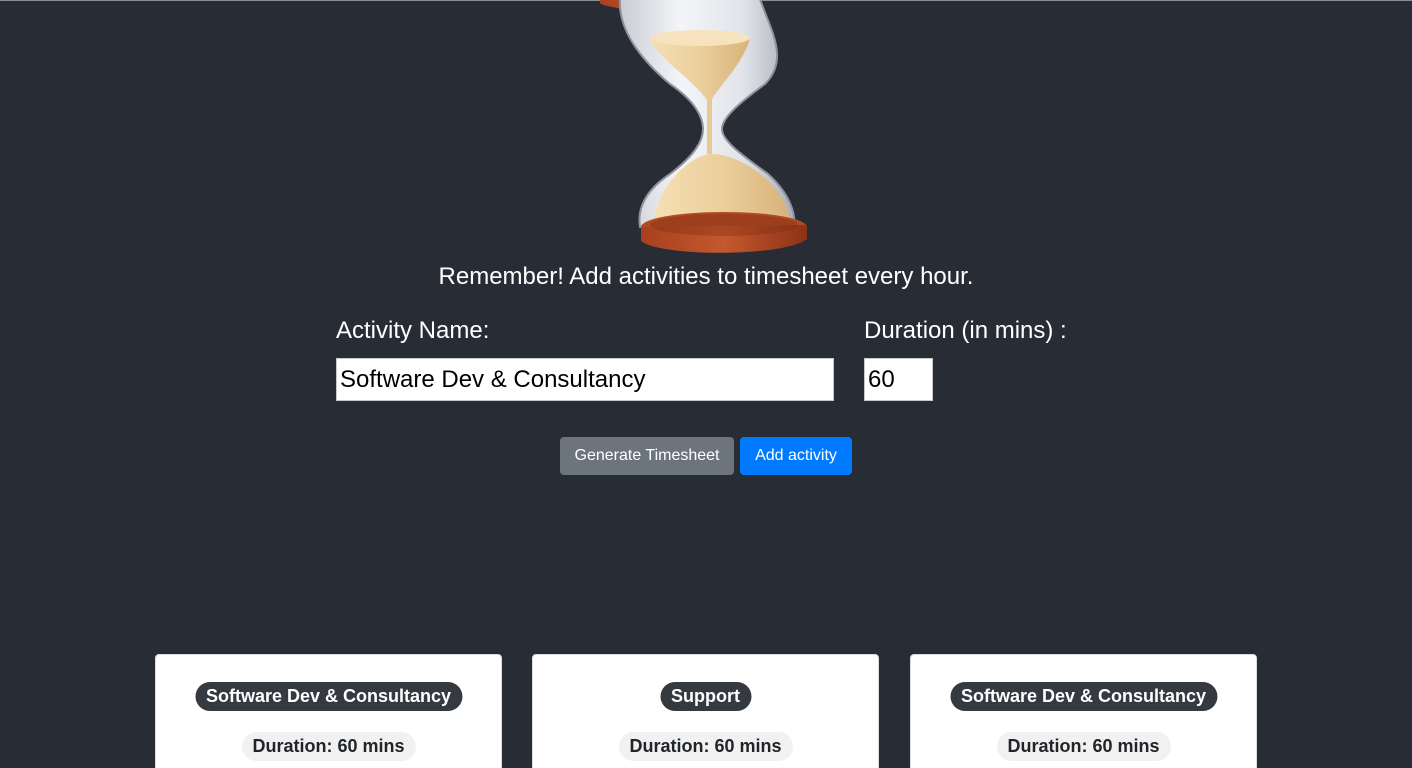 The image size is (1412, 768). I want to click on duration-input, so click(898, 379).